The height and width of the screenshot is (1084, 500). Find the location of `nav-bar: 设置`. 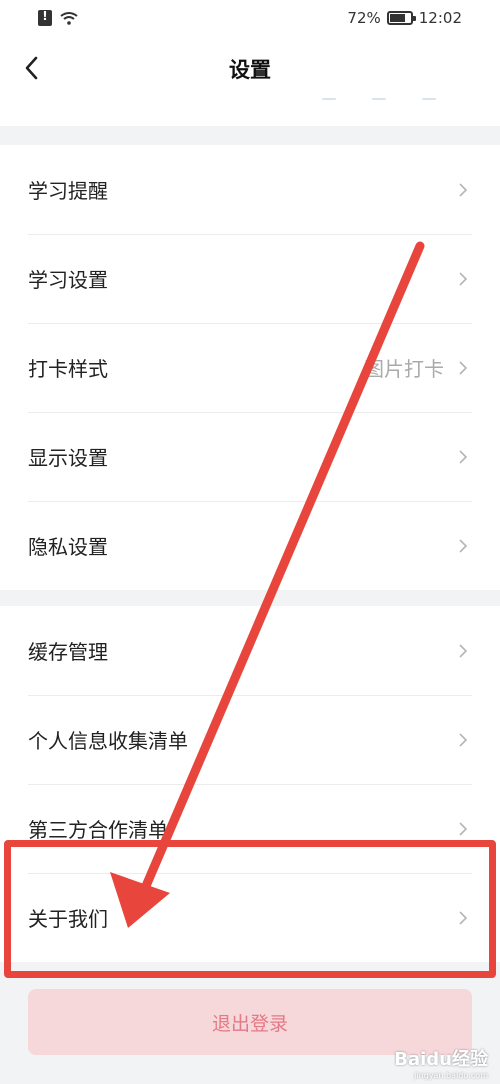

nav-bar: 设置 is located at coordinates (250, 83).